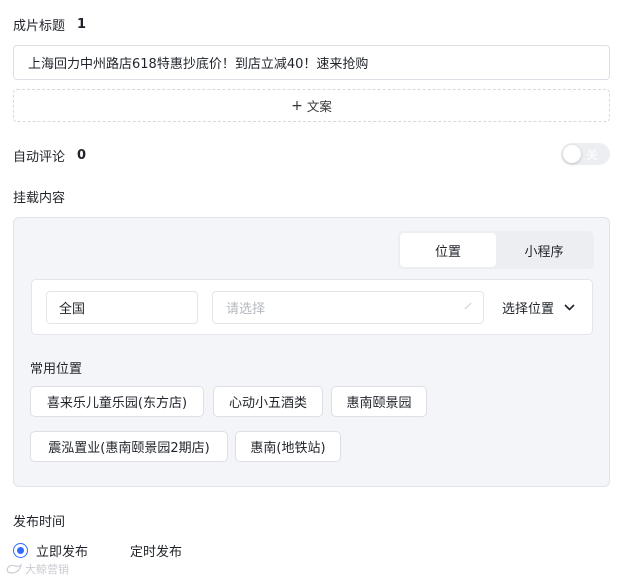  What do you see at coordinates (544, 250) in the screenshot?
I see `tab-mini-program: 小程序` at bounding box center [544, 250].